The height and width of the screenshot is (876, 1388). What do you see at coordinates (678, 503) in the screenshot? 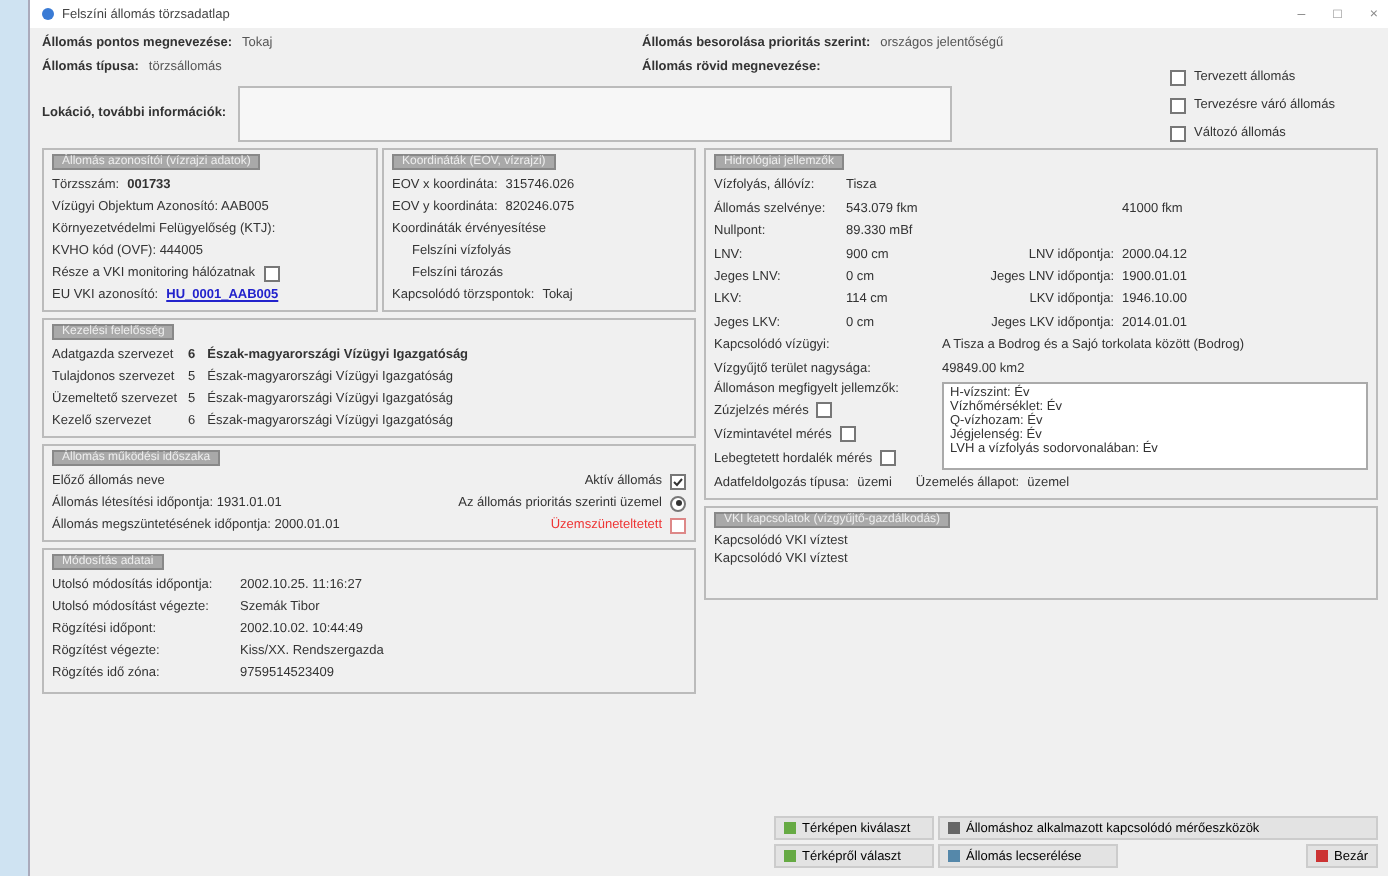
I see `radio-button` at bounding box center [678, 503].